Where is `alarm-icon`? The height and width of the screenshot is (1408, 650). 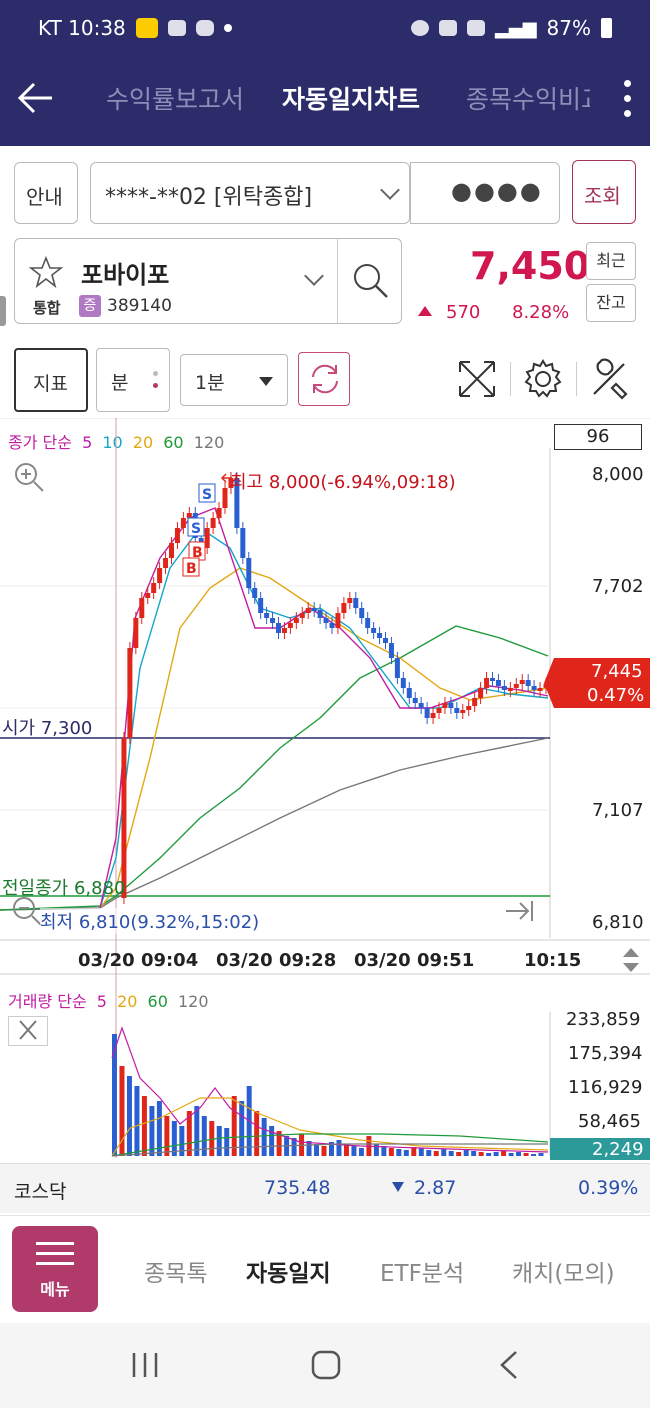 alarm-icon is located at coordinates (420, 28).